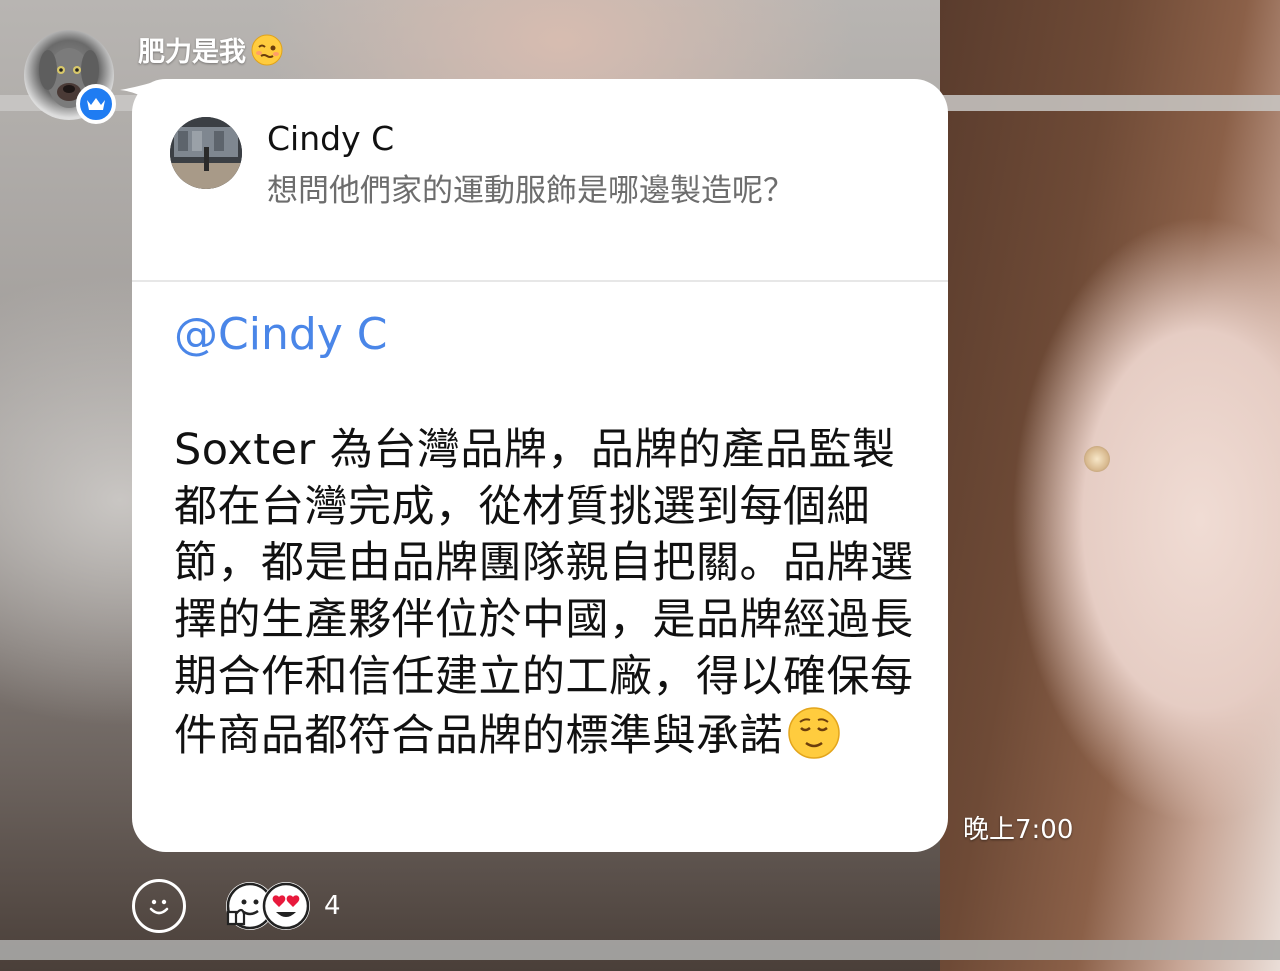  I want to click on mention-link: @Cindy C, so click(281, 334).